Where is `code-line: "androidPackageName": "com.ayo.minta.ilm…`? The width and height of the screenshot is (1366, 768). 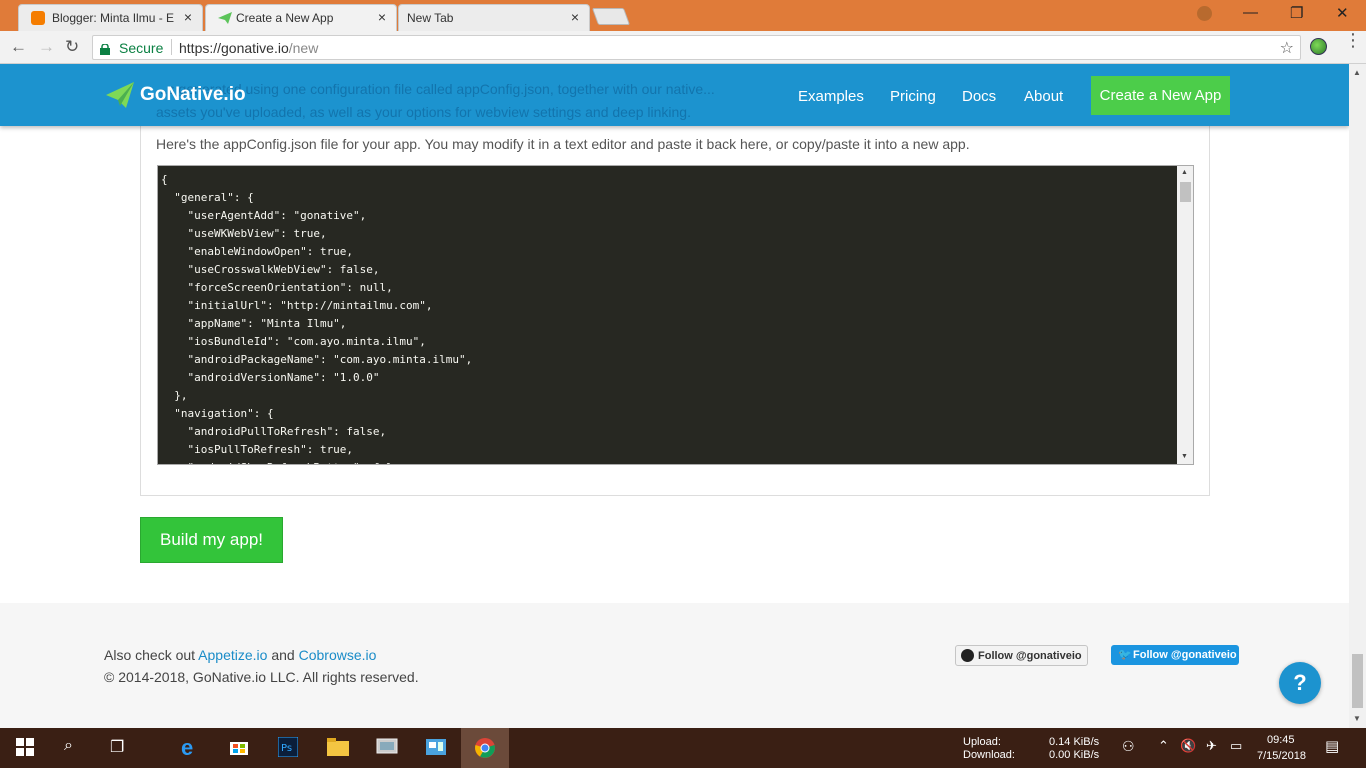 code-line: "androidPackageName": "com.ayo.minta.ilm… is located at coordinates (317, 359).